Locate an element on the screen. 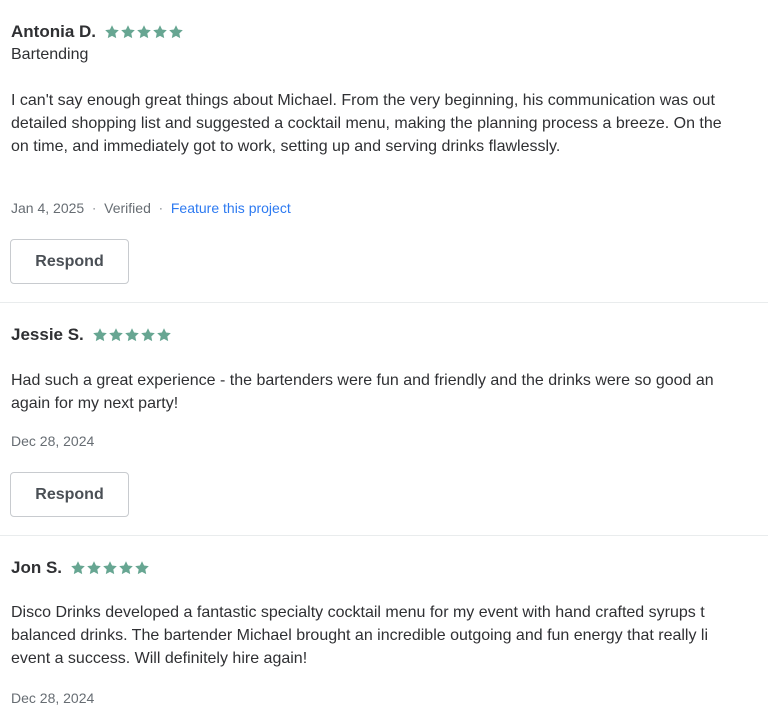 The height and width of the screenshot is (707, 768). reviewer-name: Antonia D. is located at coordinates (53, 31).